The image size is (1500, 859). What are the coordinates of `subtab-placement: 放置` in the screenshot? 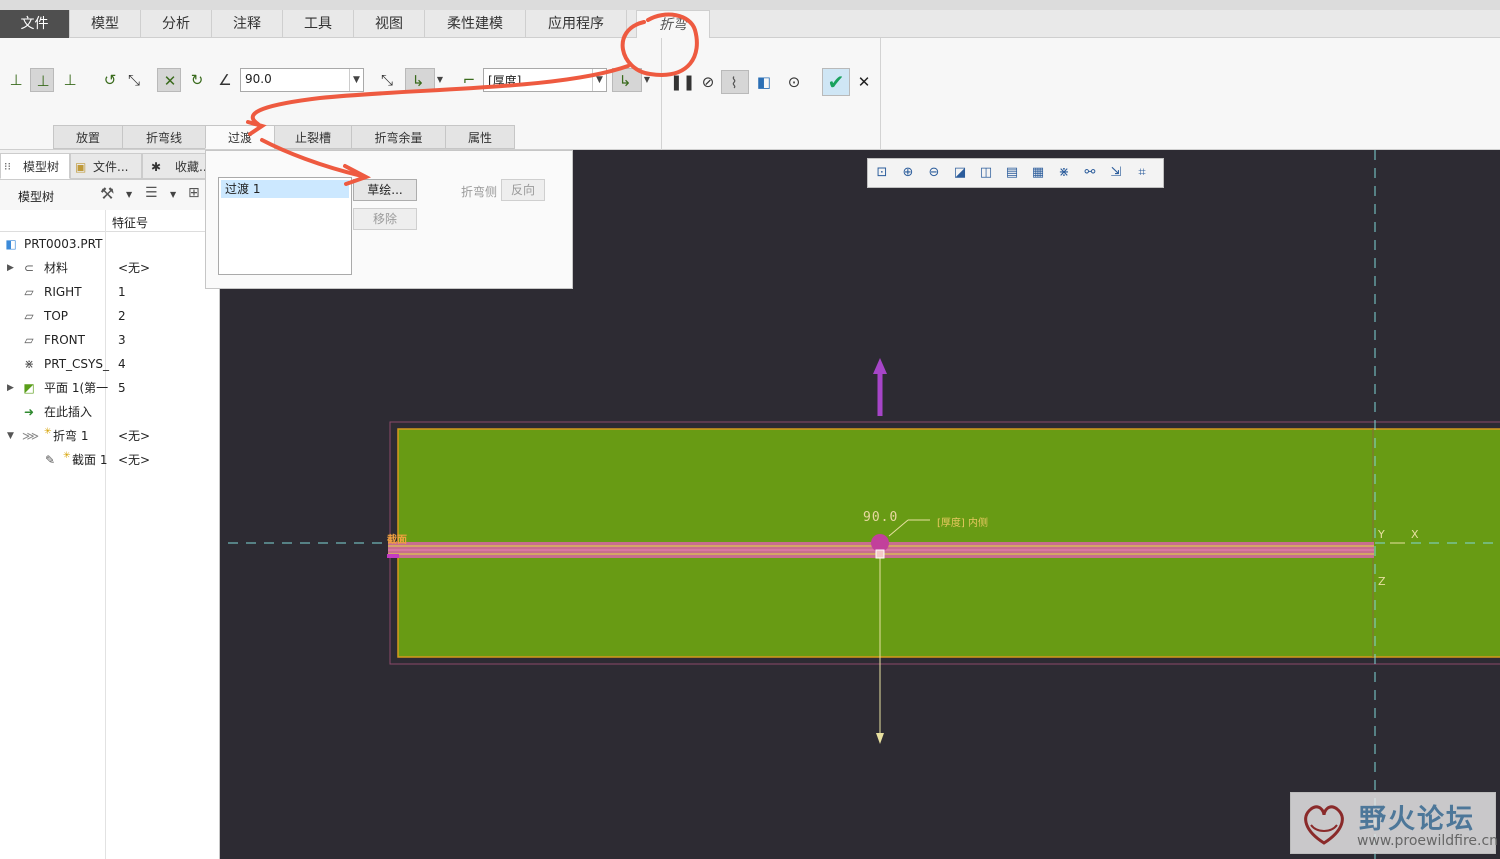 It's located at (88, 137).